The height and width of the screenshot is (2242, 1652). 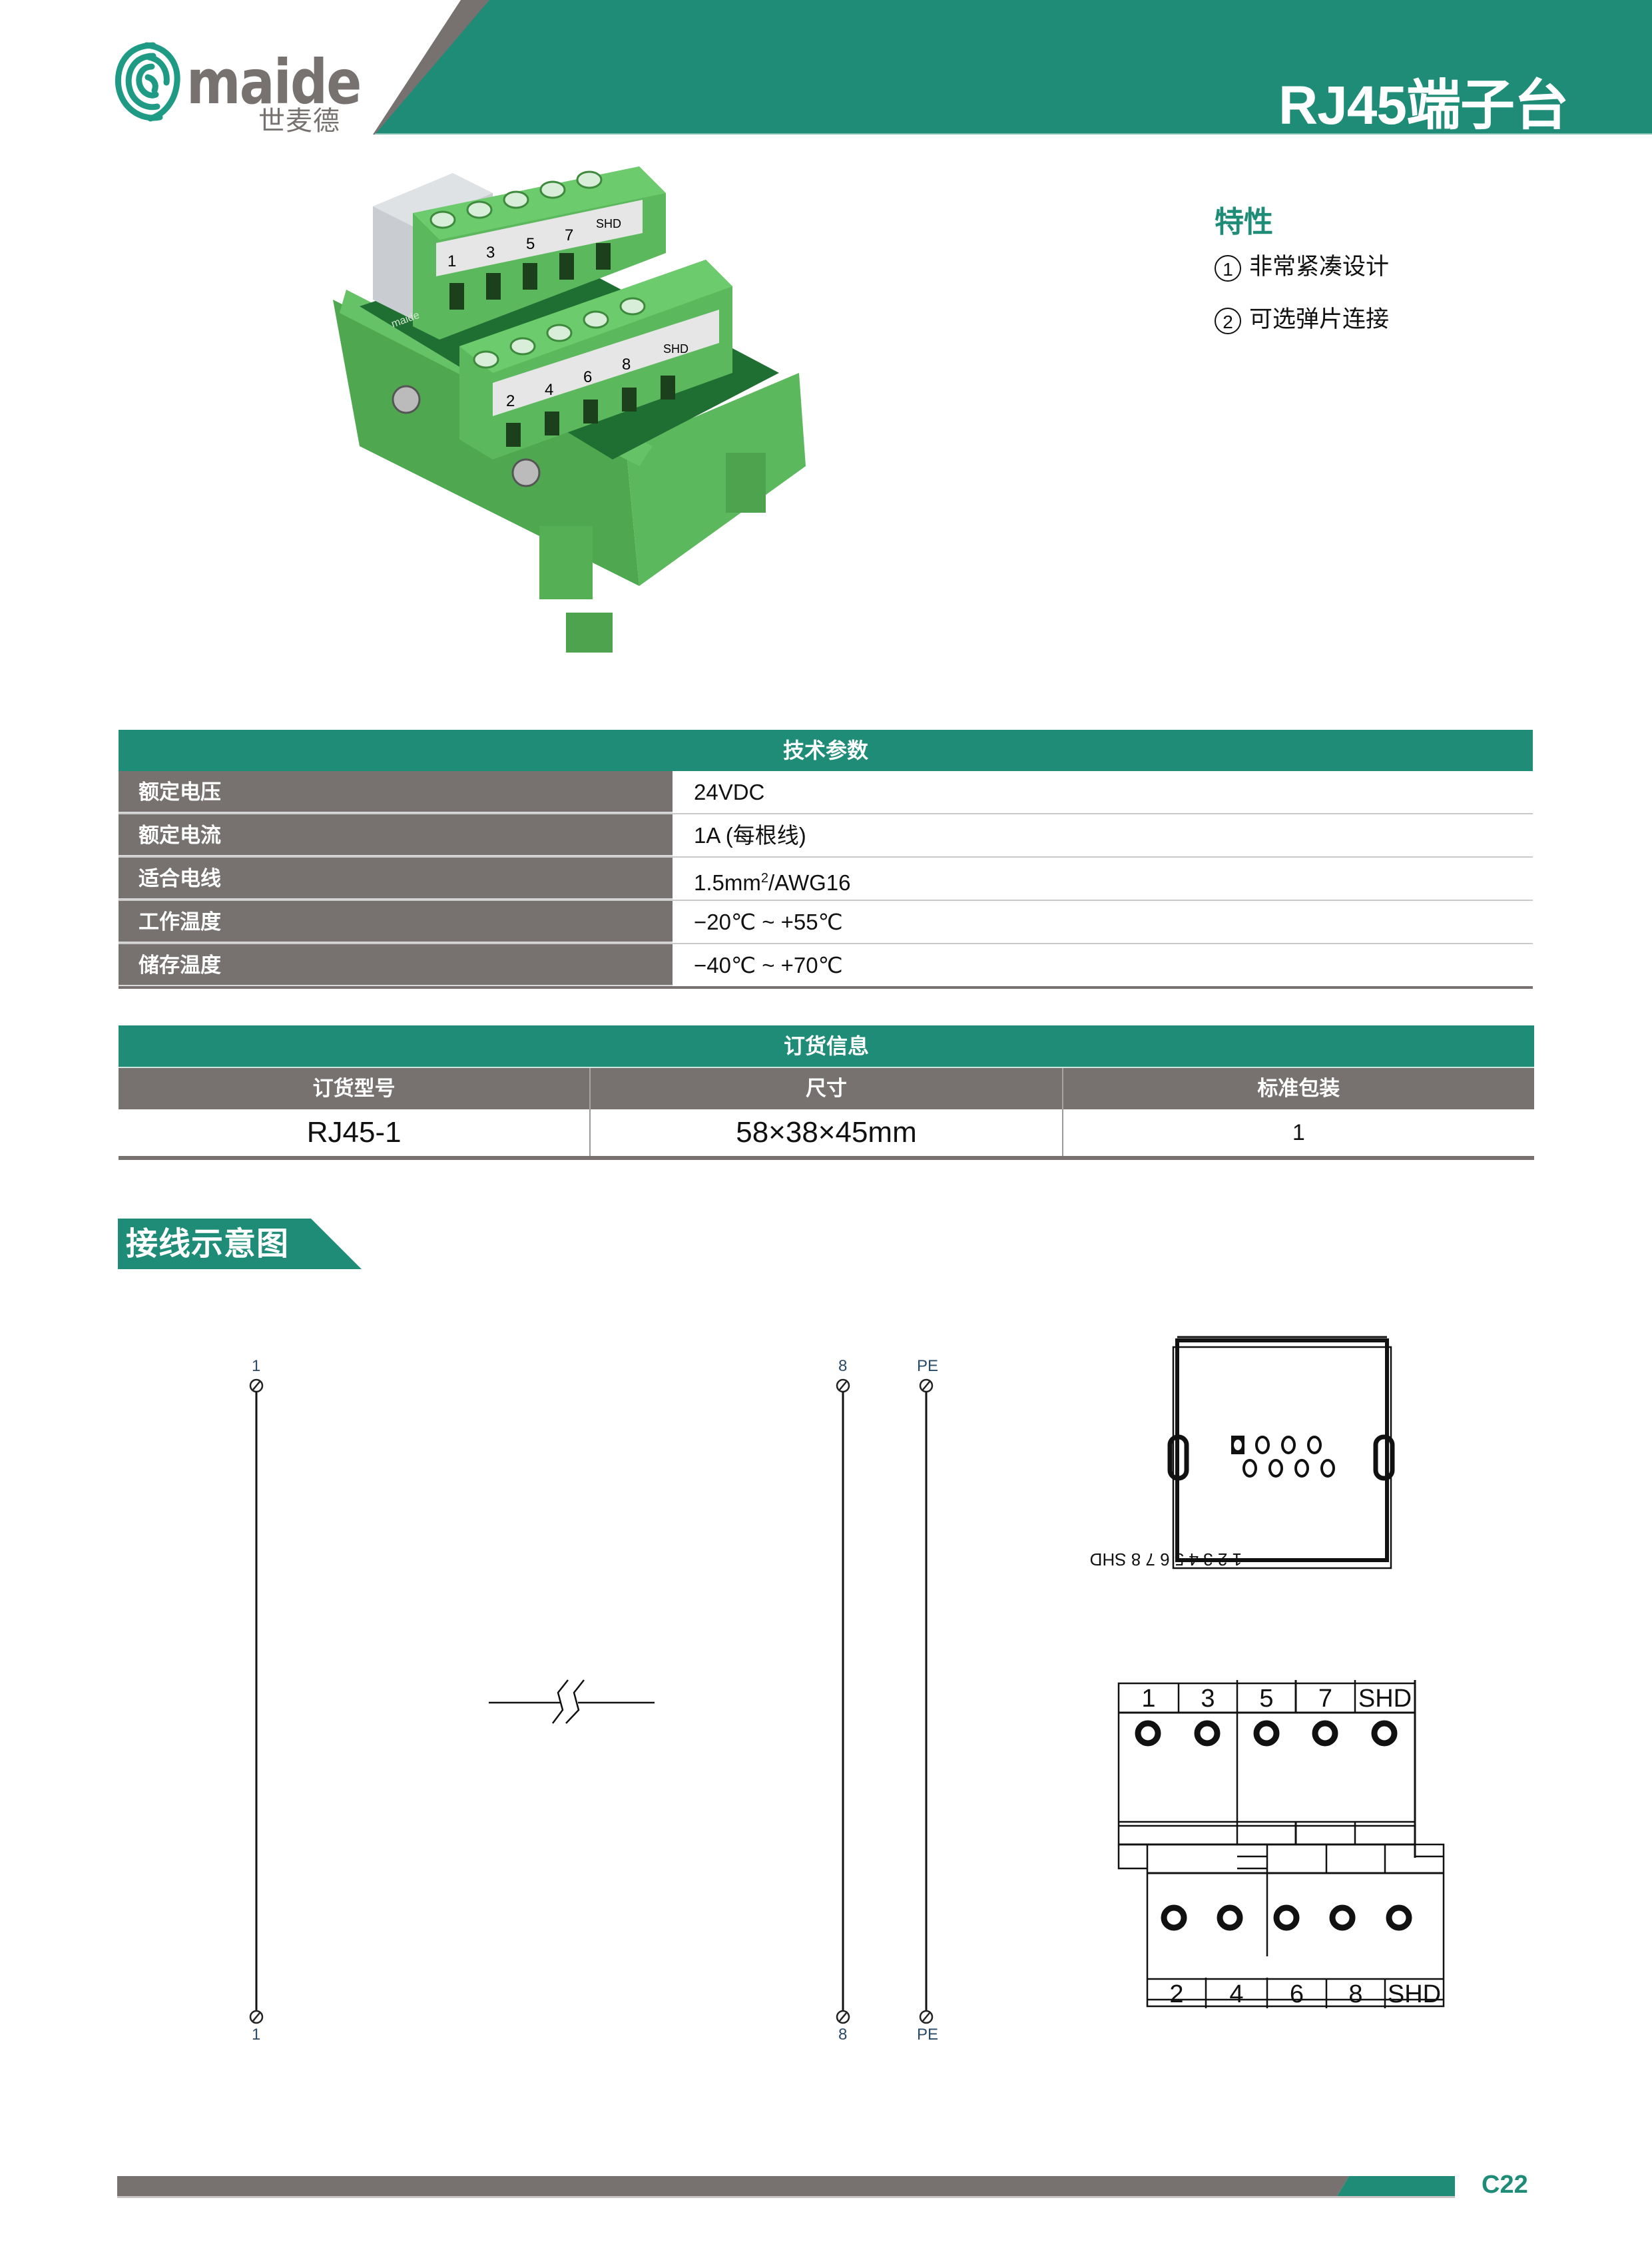 I want to click on pin-label: 1, so click(x=1148, y=1699).